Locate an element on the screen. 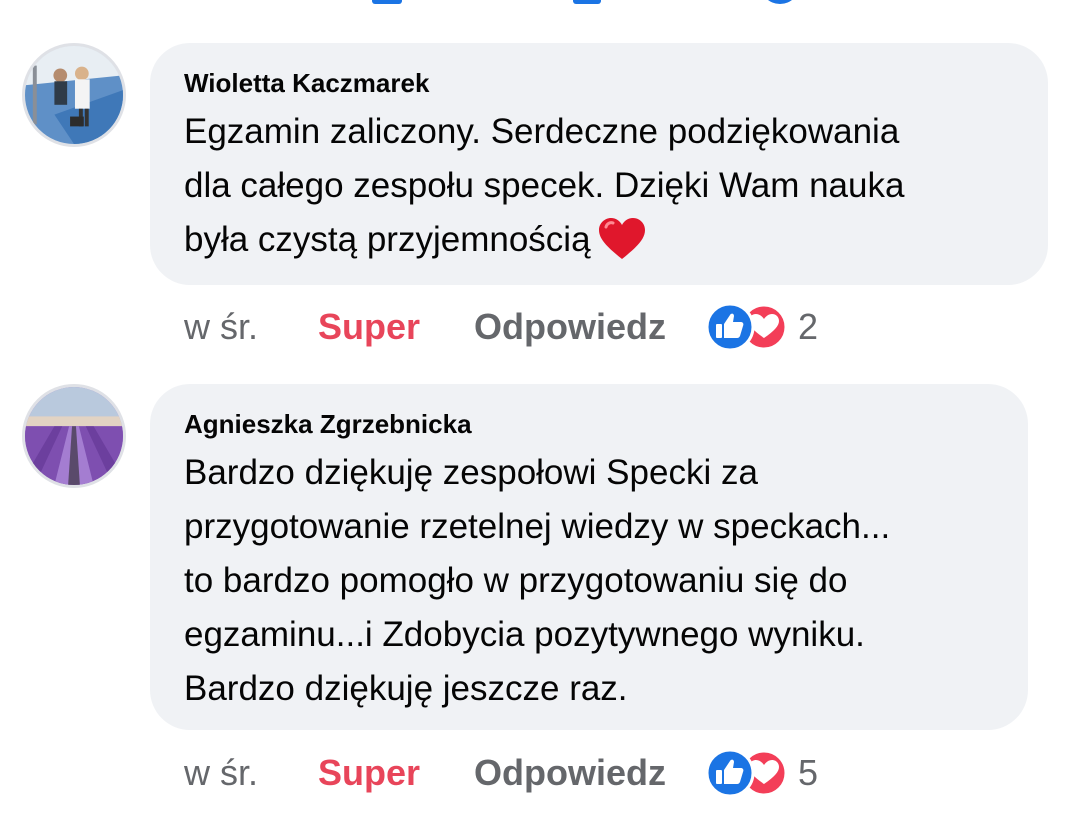 The height and width of the screenshot is (824, 1074). previous-content-remnant is located at coordinates (537, 5).